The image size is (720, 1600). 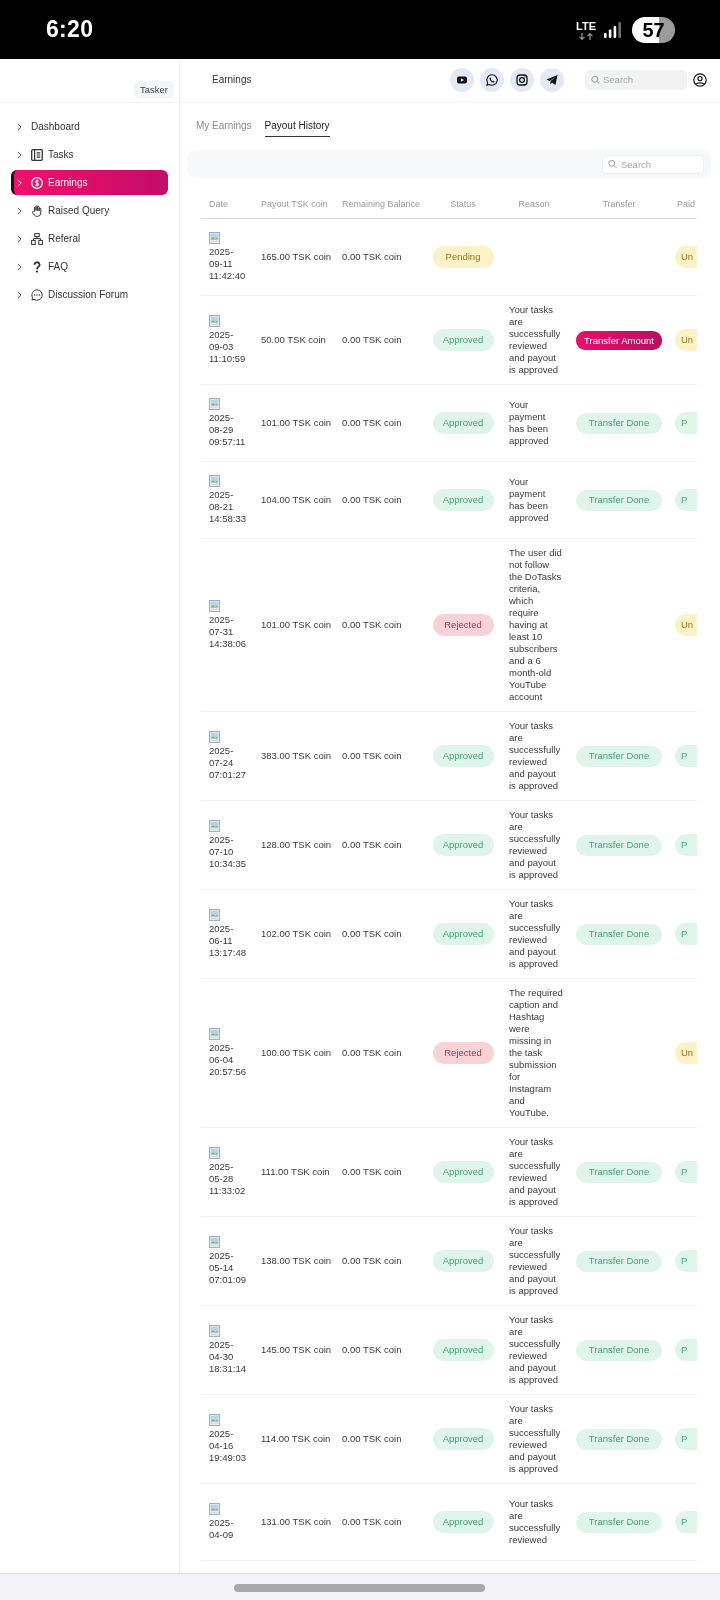 I want to click on org-chart-icon, so click(x=37, y=238).